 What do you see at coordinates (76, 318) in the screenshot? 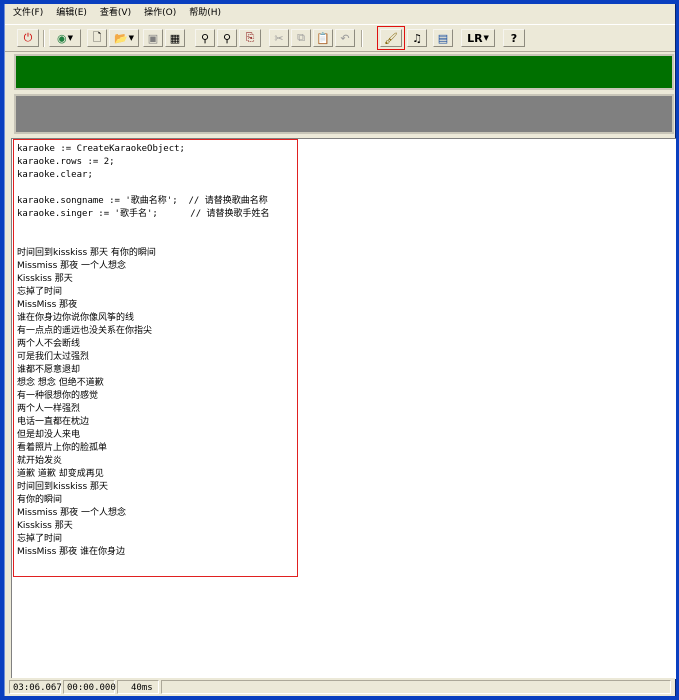
I see `code-line: 谁在你身边你说你像风筝的线` at bounding box center [76, 318].